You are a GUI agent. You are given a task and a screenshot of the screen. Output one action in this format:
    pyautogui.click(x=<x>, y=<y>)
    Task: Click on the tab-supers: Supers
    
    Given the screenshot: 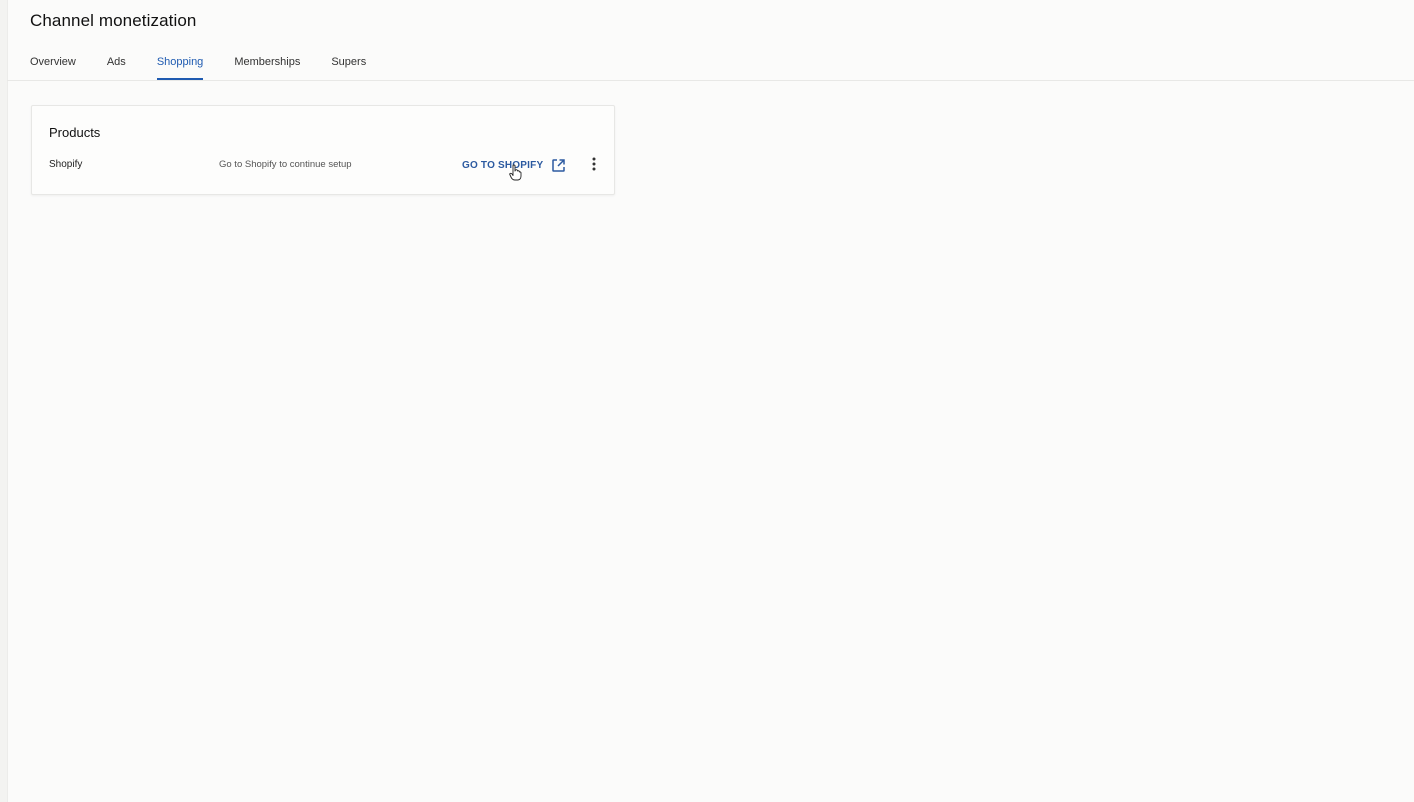 What is the action you would take?
    pyautogui.click(x=348, y=65)
    